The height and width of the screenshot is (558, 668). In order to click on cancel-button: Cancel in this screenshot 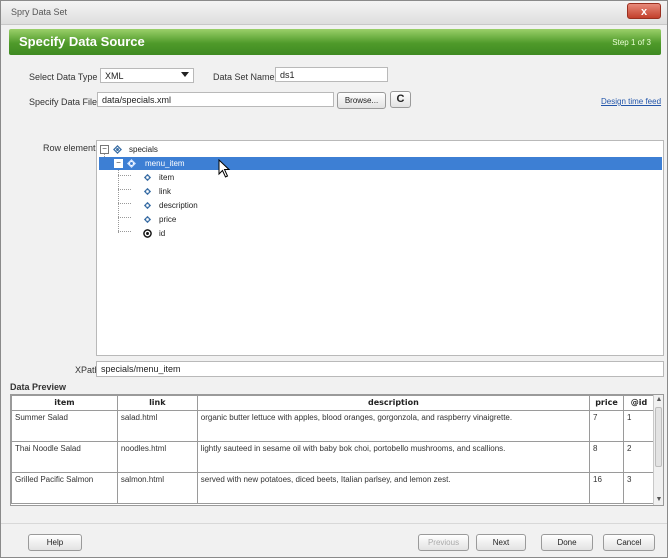, I will do `click(629, 542)`.